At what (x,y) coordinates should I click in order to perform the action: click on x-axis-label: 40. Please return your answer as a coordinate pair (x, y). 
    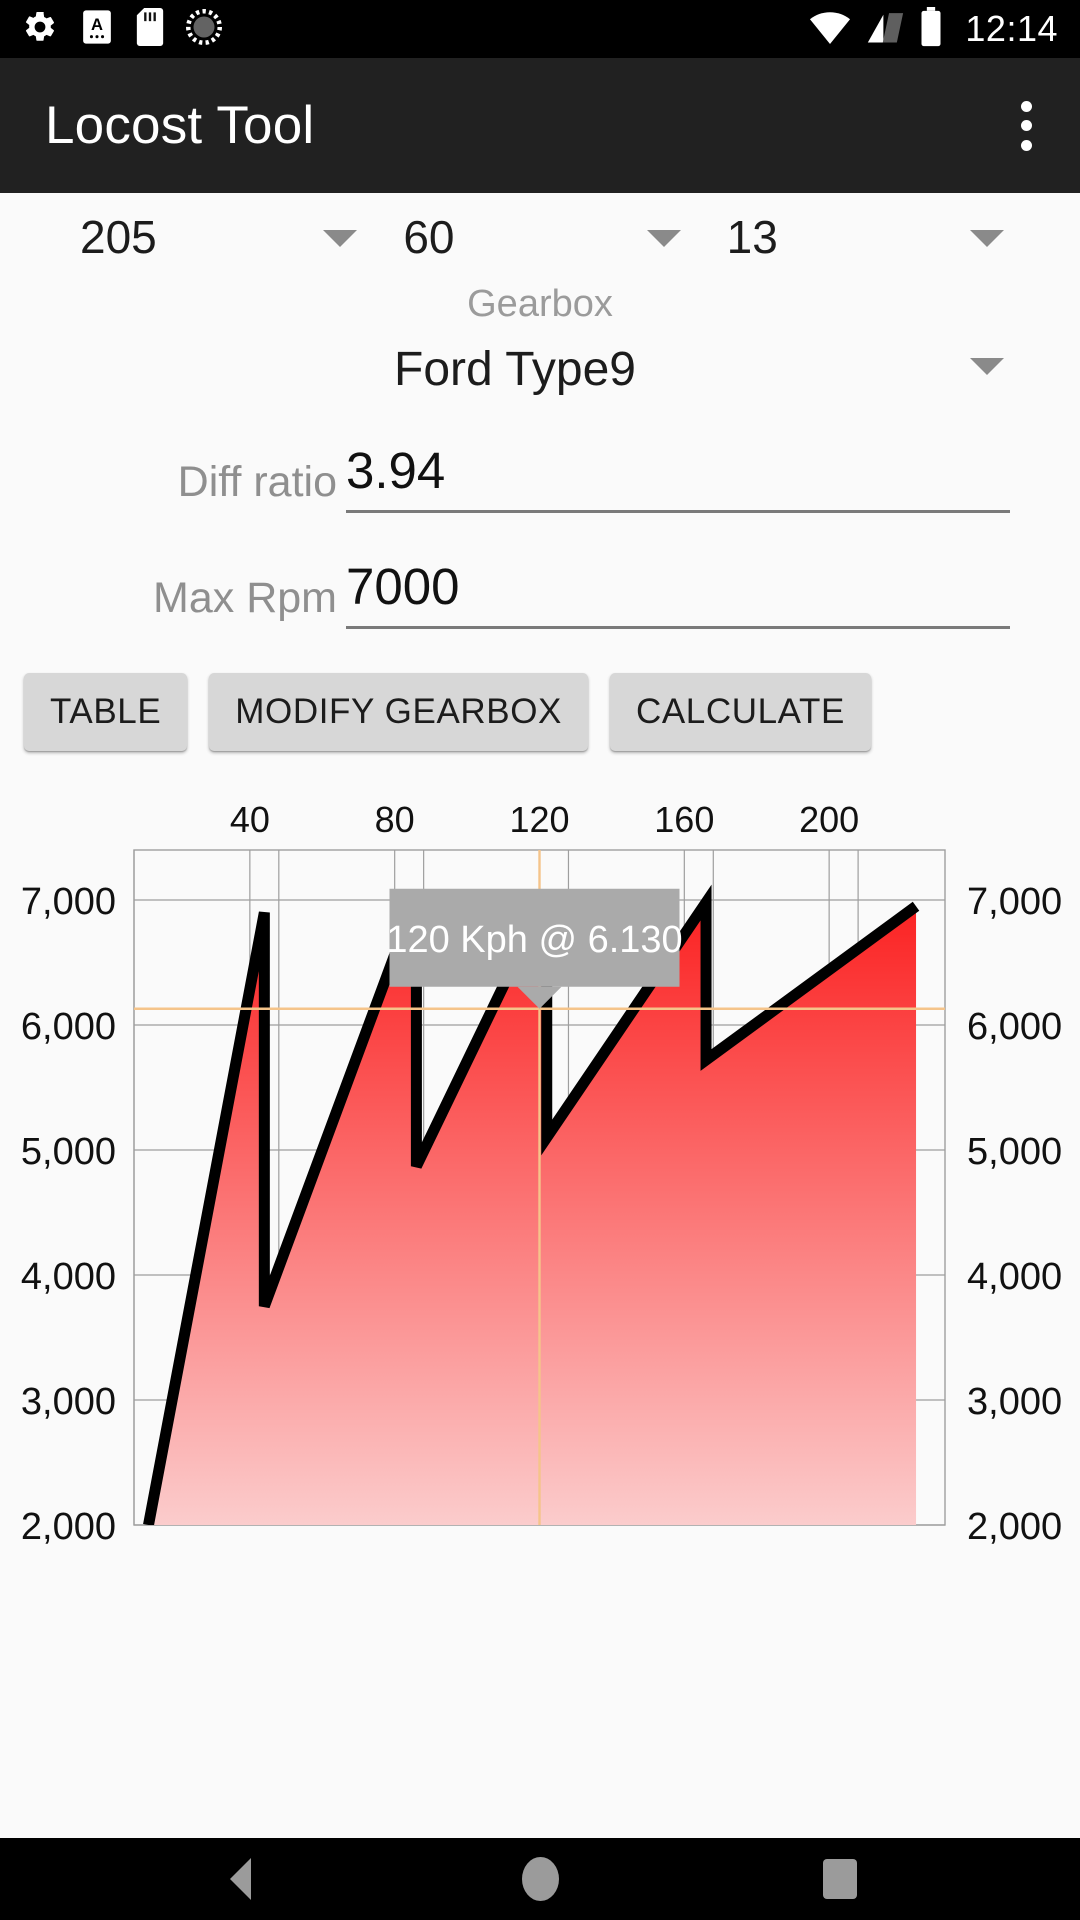
    Looking at the image, I should click on (250, 819).